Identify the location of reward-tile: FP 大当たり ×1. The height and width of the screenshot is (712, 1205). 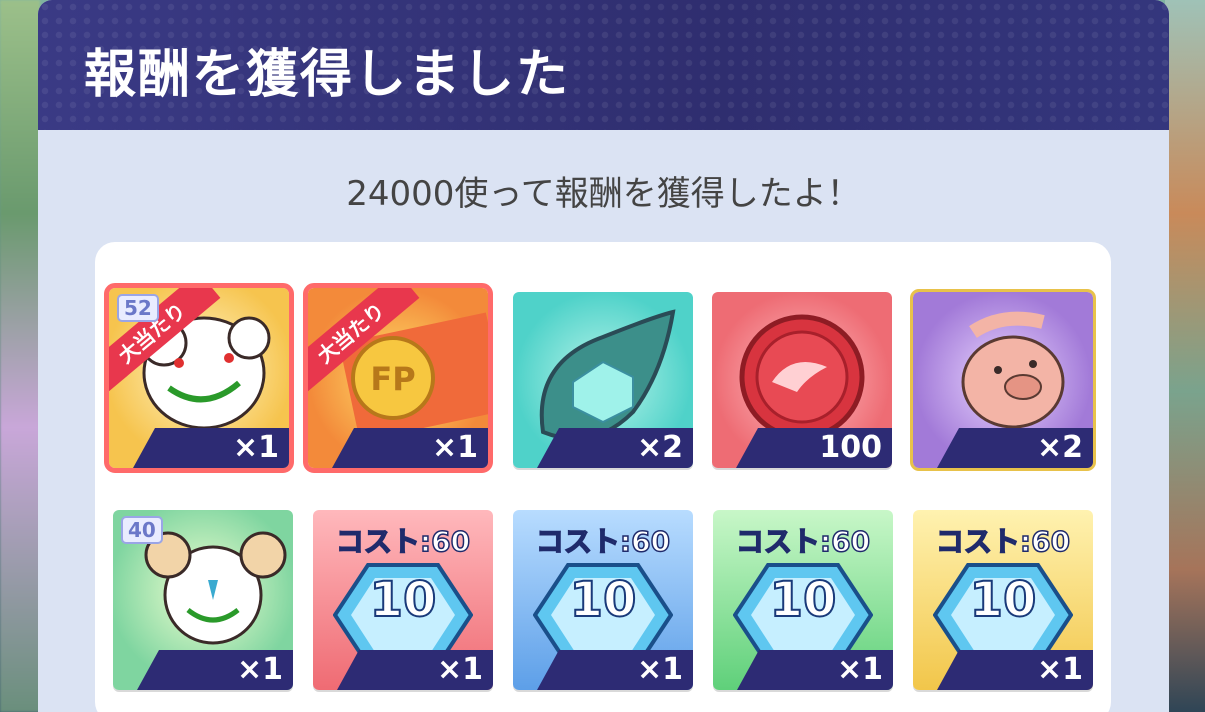
(398, 378).